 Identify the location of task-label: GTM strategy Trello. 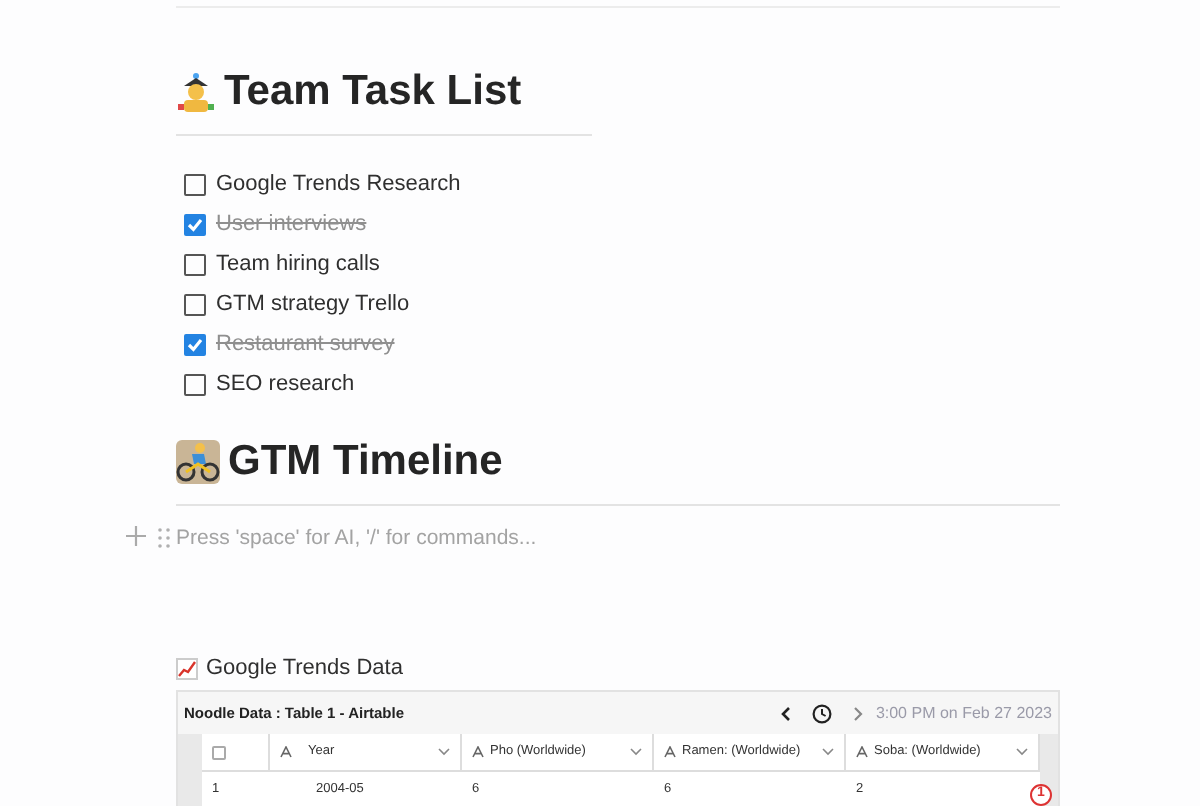
(313, 304).